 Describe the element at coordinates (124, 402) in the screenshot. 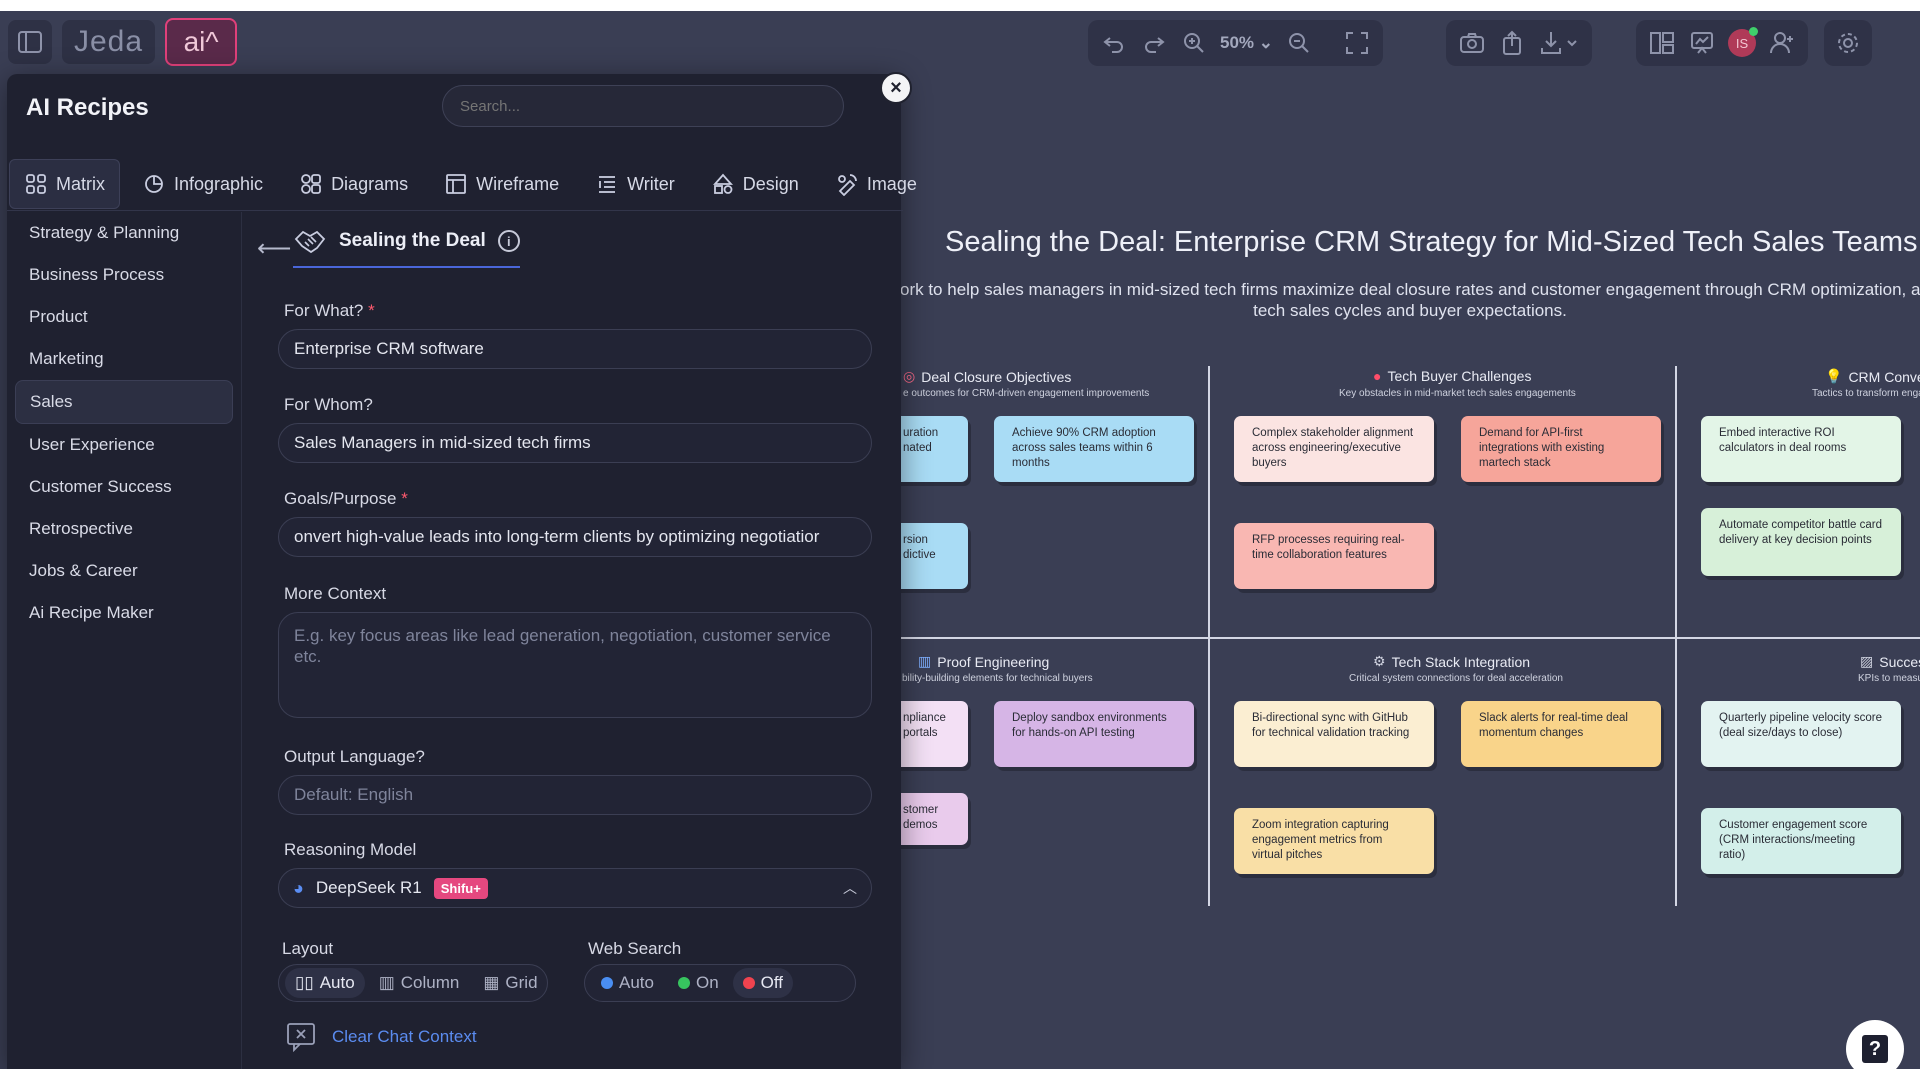

I see `category-sales: Sales` at that location.